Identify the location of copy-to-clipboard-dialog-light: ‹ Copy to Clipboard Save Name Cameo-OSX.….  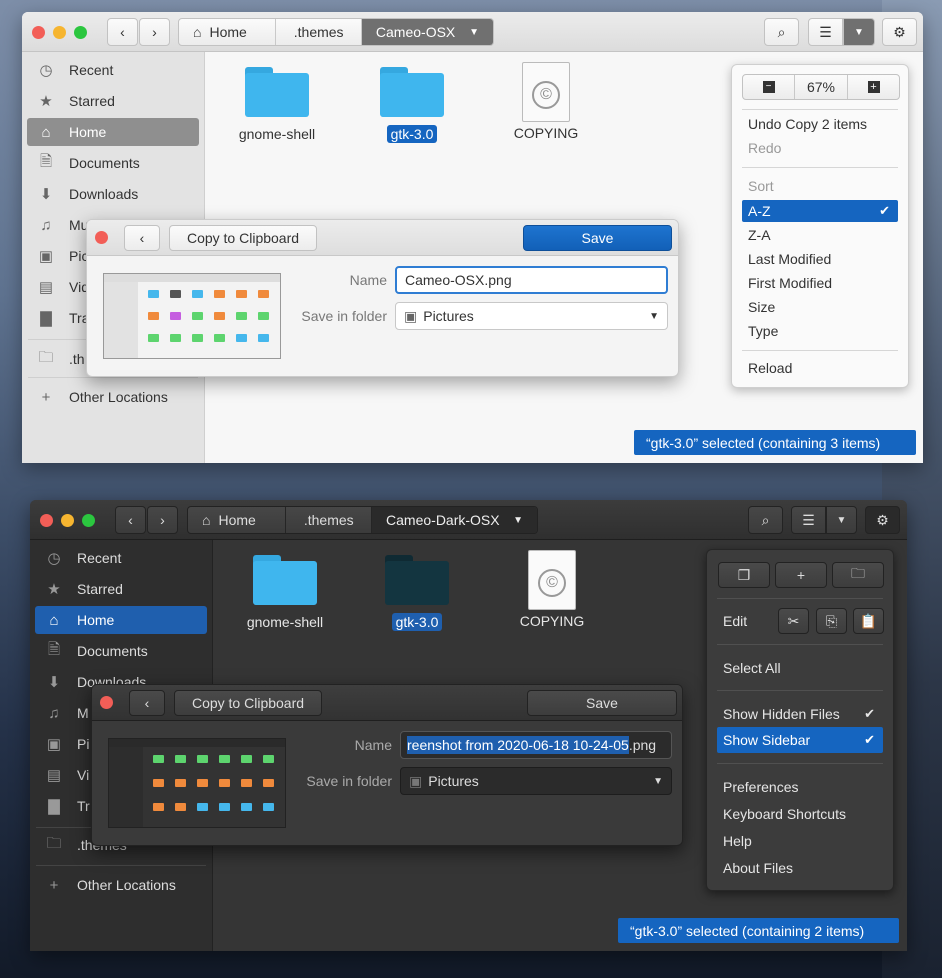
(382, 298).